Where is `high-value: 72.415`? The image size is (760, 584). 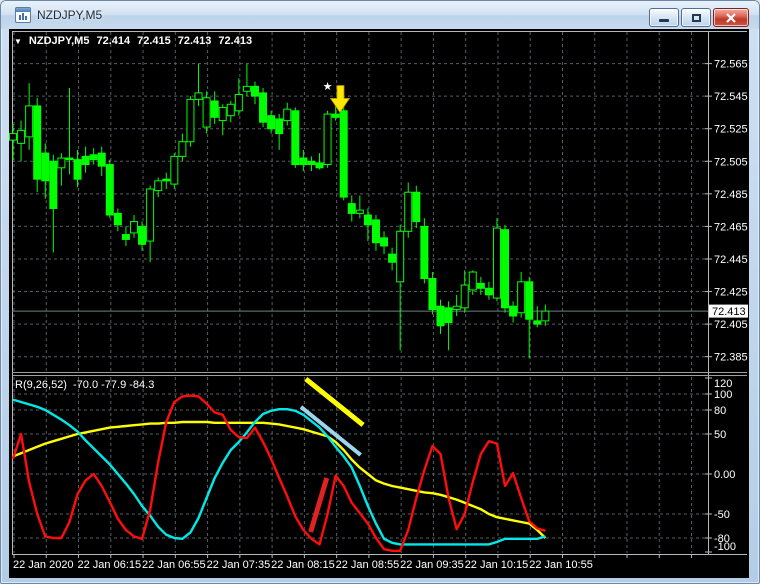 high-value: 72.415 is located at coordinates (154, 41).